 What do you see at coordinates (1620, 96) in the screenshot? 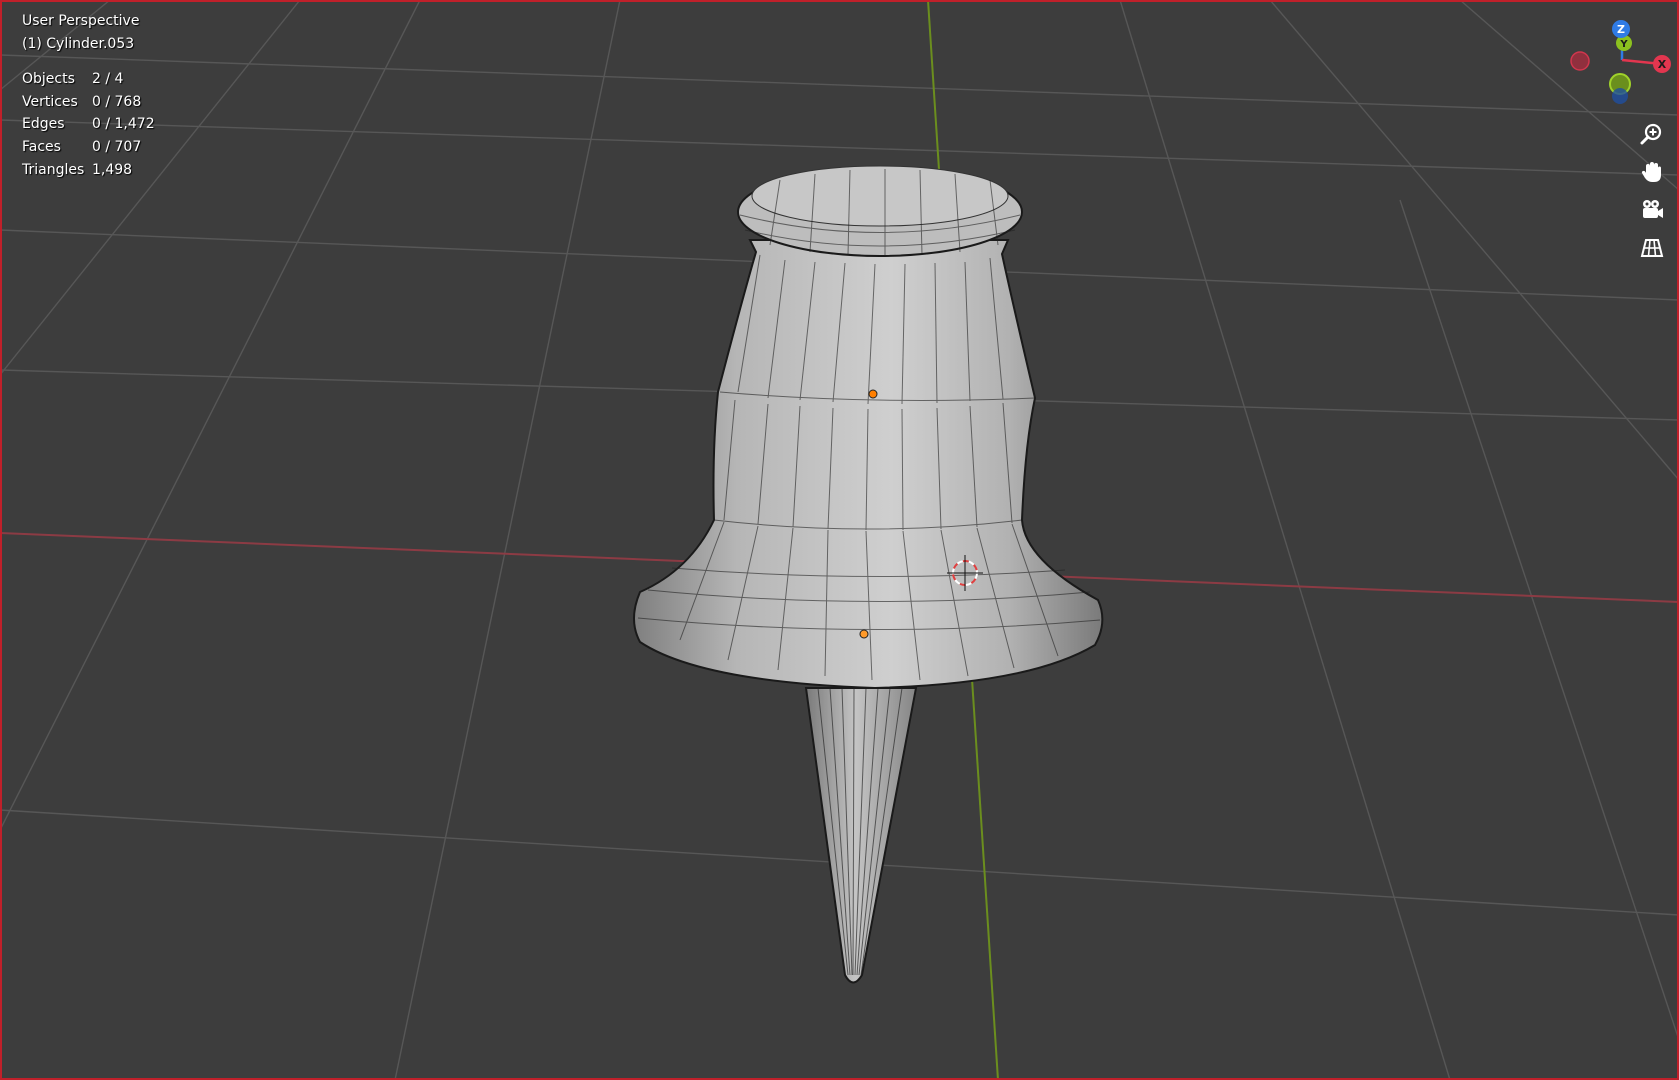
I see `gizmo-neg-z-icon` at bounding box center [1620, 96].